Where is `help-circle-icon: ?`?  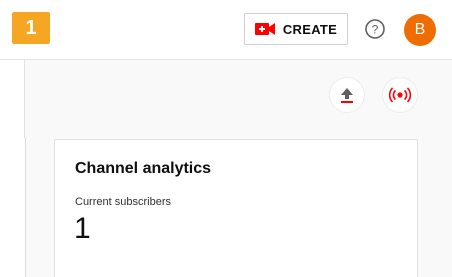 help-circle-icon: ? is located at coordinates (375, 29).